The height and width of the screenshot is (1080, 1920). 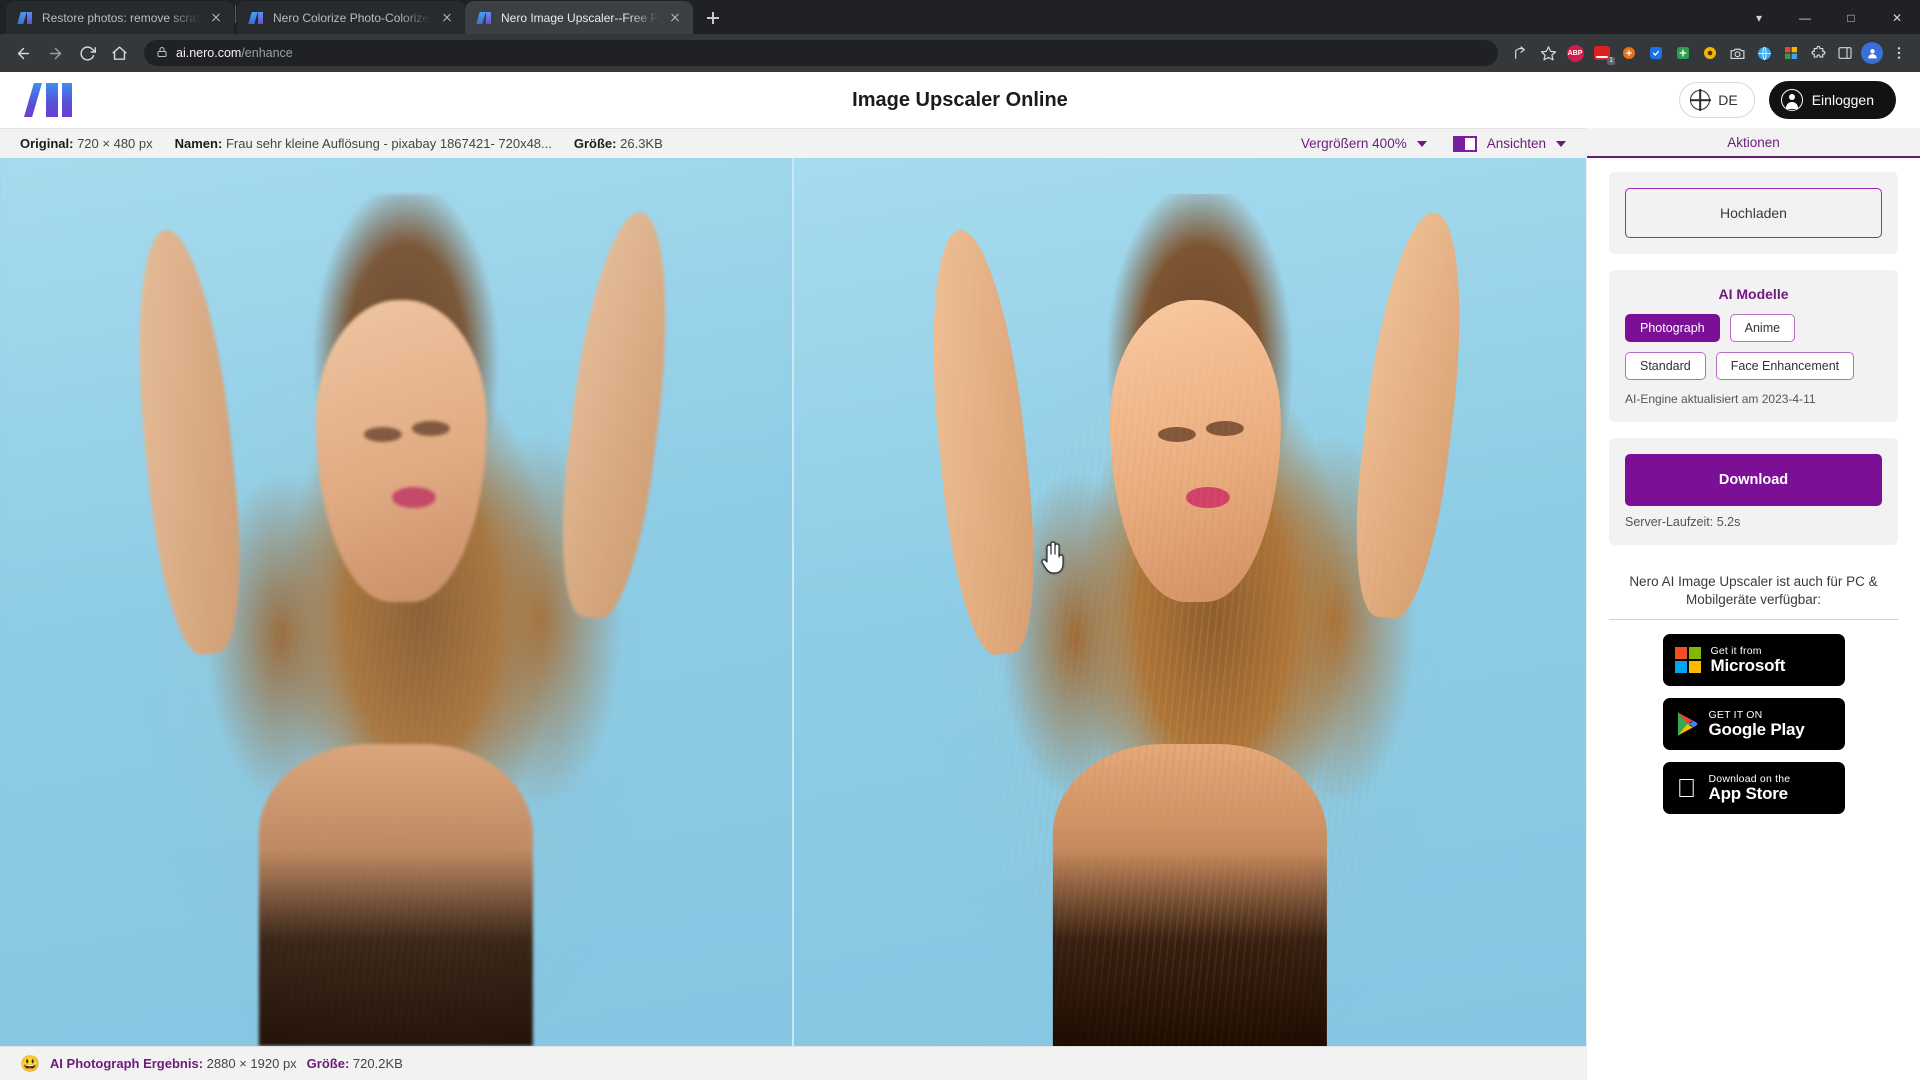 I want to click on zoom-dropdown: Vergrößern 400%, so click(x=1364, y=143).